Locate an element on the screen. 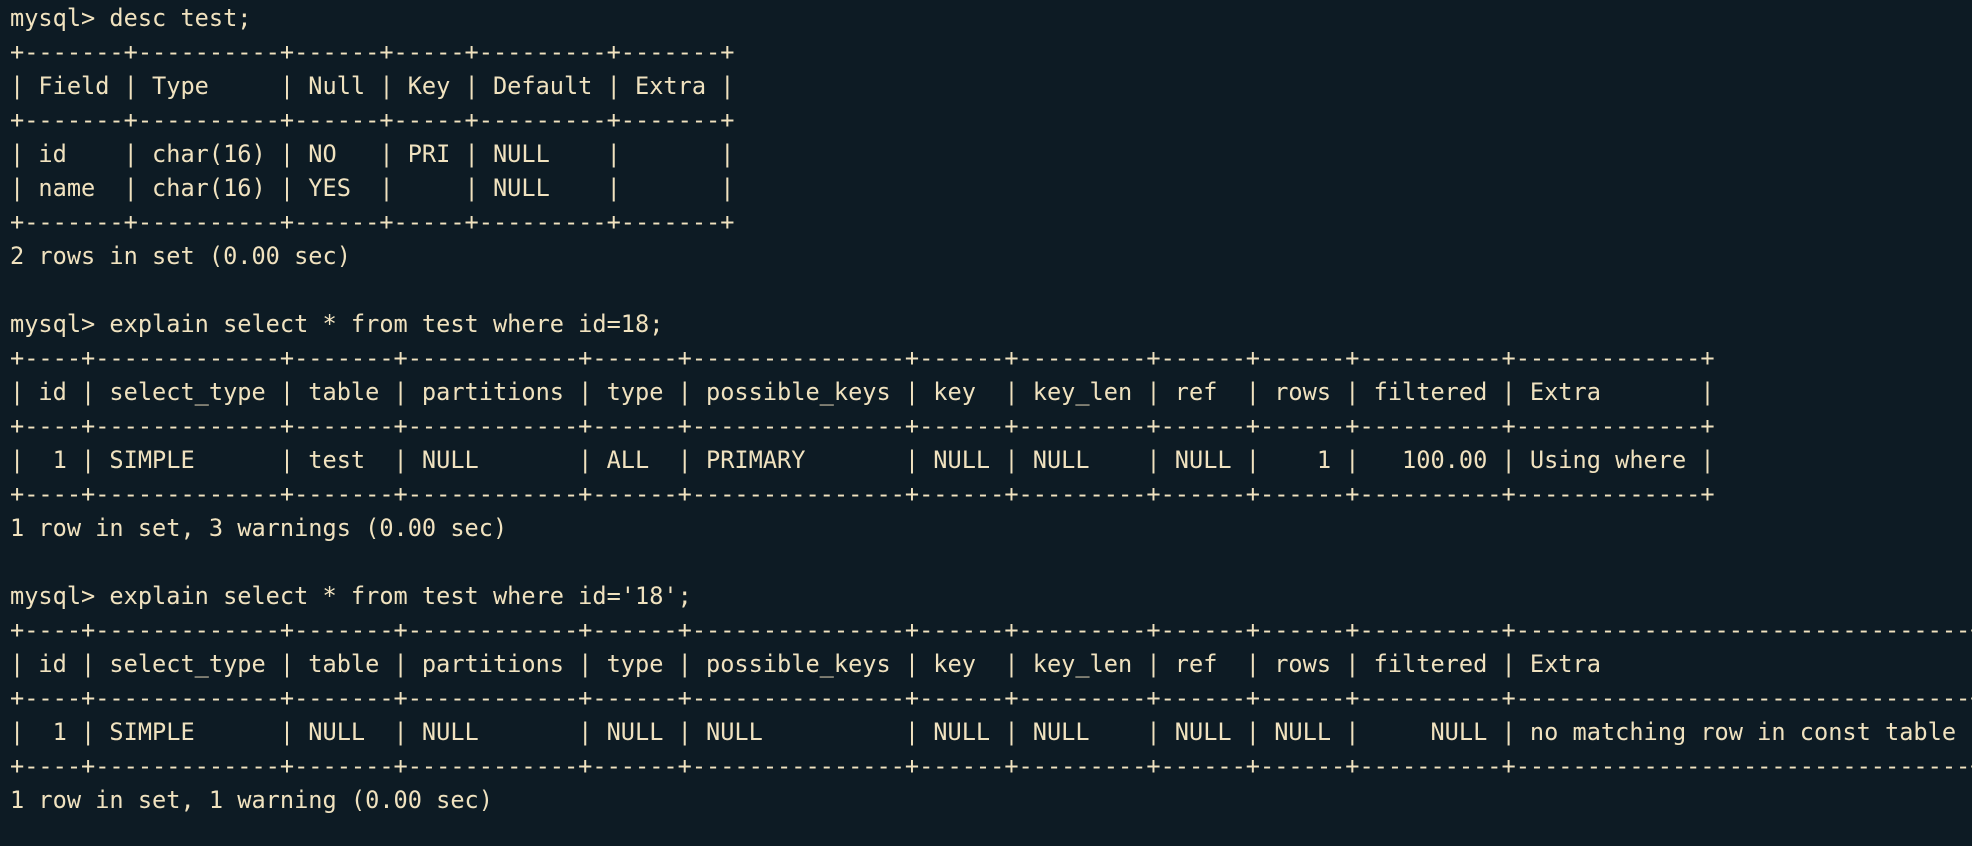 This screenshot has height=846, width=1972. table-row: | name | char(16) | YES | | NULL | | is located at coordinates (372, 188).